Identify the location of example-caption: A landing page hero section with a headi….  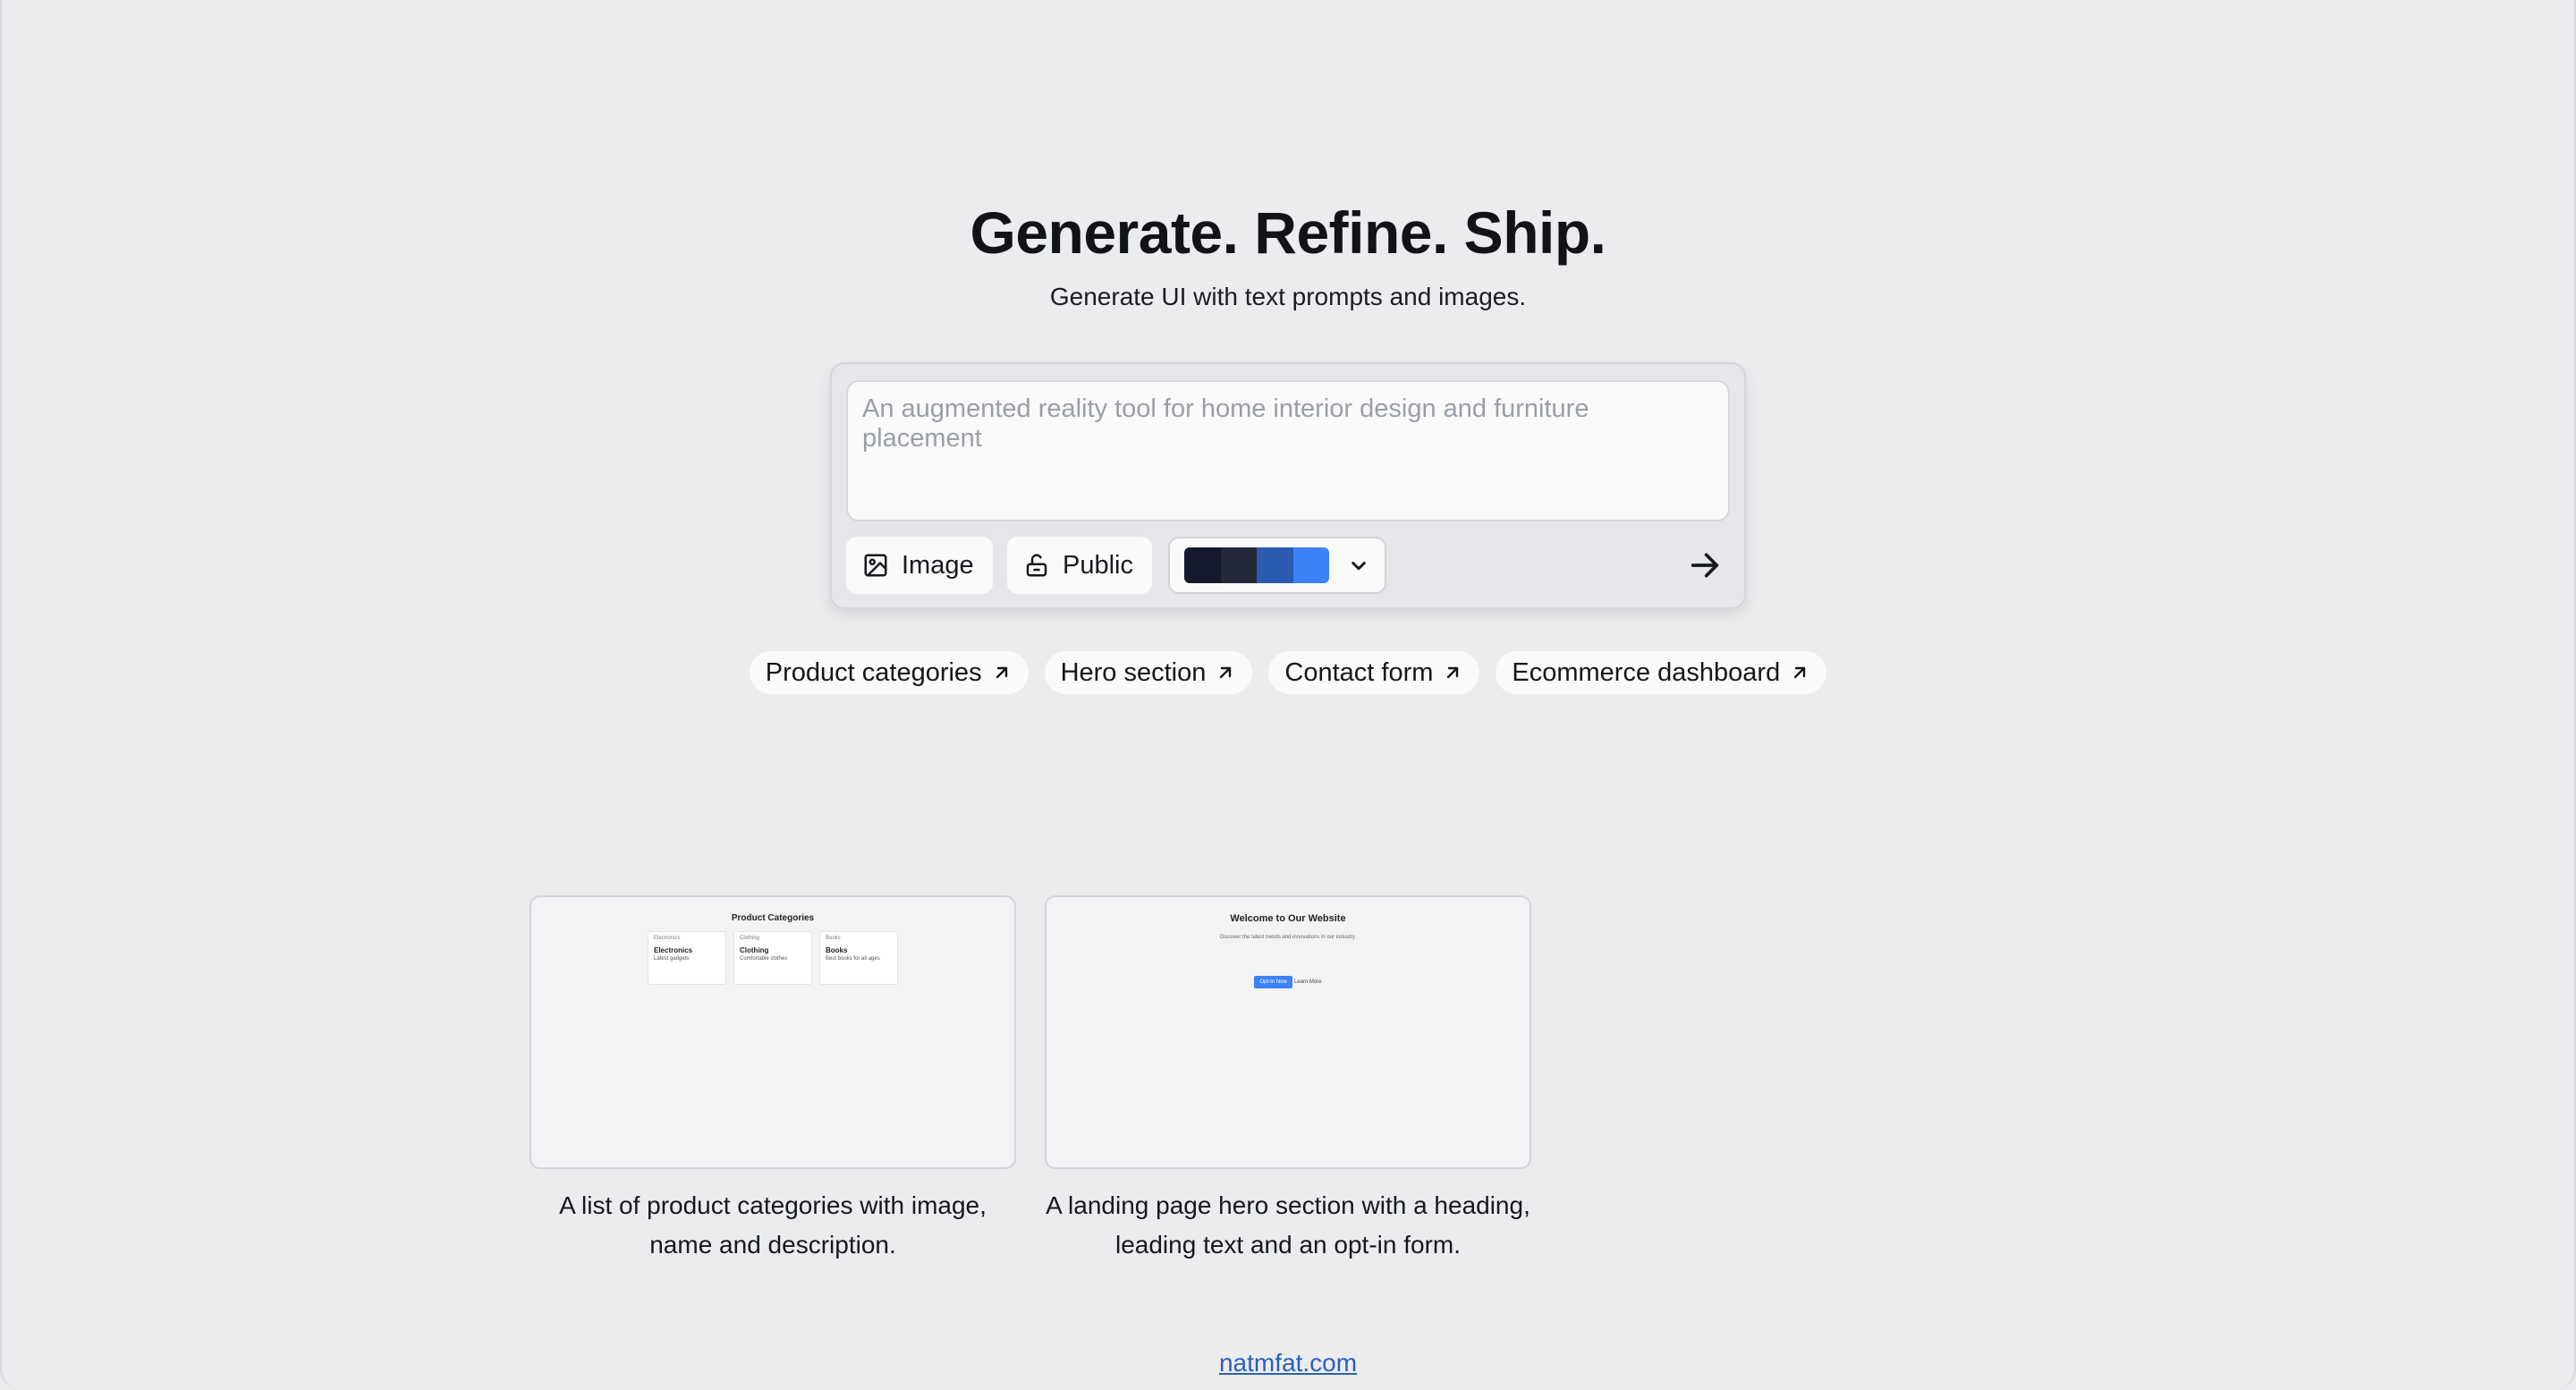
(1288, 1225).